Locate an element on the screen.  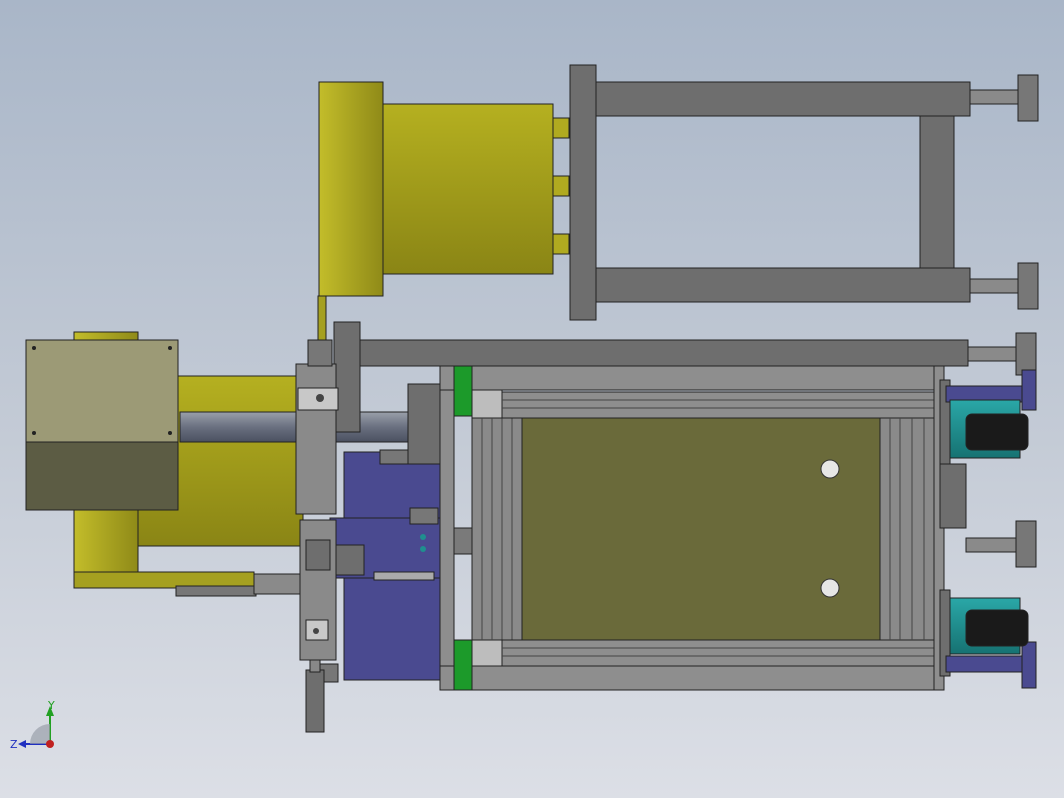
upper-cylinder is located at coordinates (443, 212).